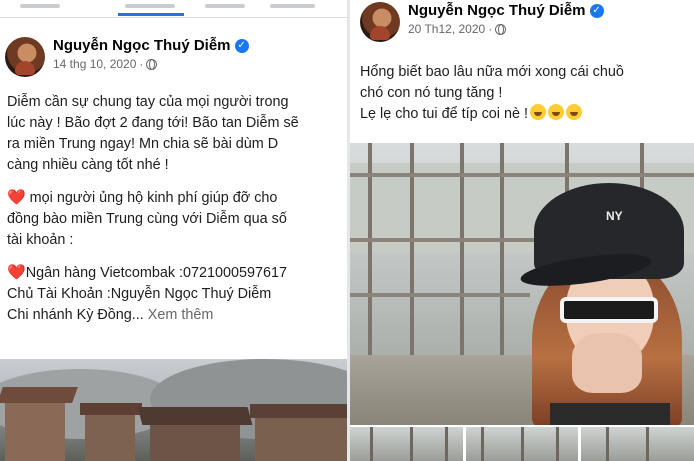 The width and height of the screenshot is (694, 461). Describe the element at coordinates (446, 29) in the screenshot. I see `post-date: 20 Th12, 2020` at that location.